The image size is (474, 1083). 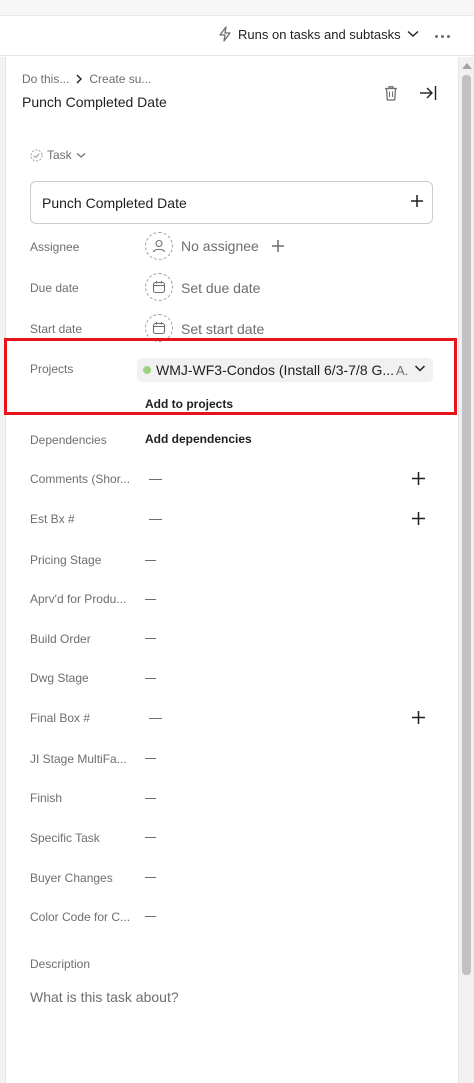 I want to click on assignee-value: No assignee, so click(x=220, y=246).